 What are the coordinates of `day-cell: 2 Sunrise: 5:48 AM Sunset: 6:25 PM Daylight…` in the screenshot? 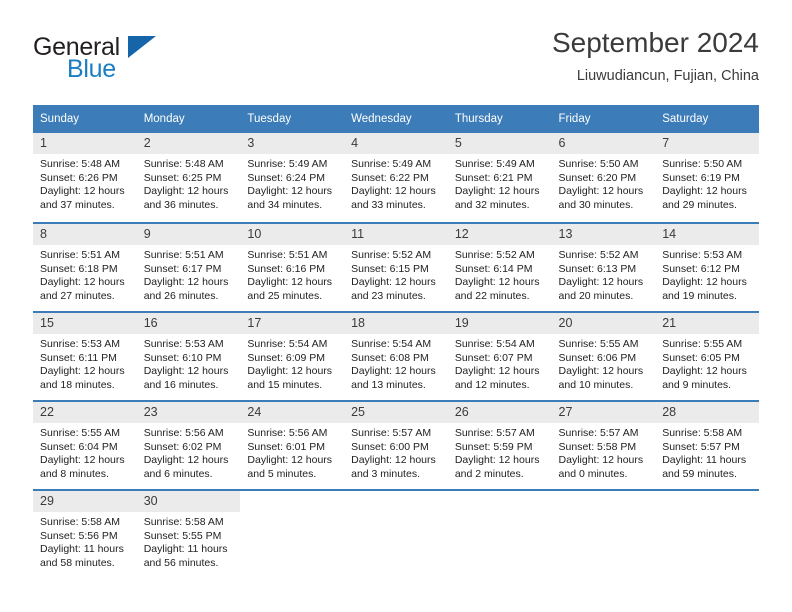 It's located at (188, 177).